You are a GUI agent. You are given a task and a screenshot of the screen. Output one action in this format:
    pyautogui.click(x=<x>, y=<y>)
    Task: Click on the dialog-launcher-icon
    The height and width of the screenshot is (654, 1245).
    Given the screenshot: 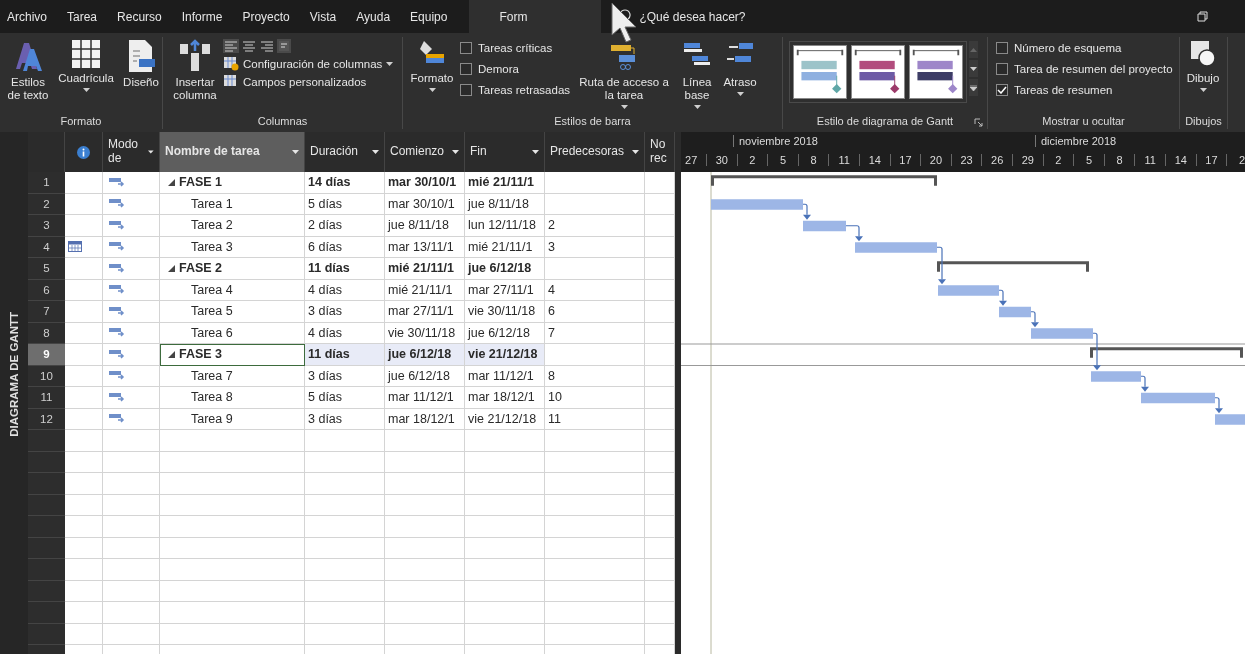 What is the action you would take?
    pyautogui.click(x=978, y=122)
    